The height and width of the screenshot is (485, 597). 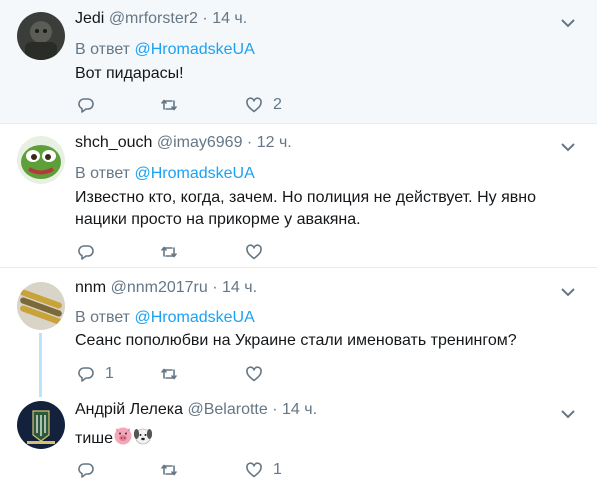 What do you see at coordinates (227, 409) in the screenshot?
I see `user-handle: @Belarotte` at bounding box center [227, 409].